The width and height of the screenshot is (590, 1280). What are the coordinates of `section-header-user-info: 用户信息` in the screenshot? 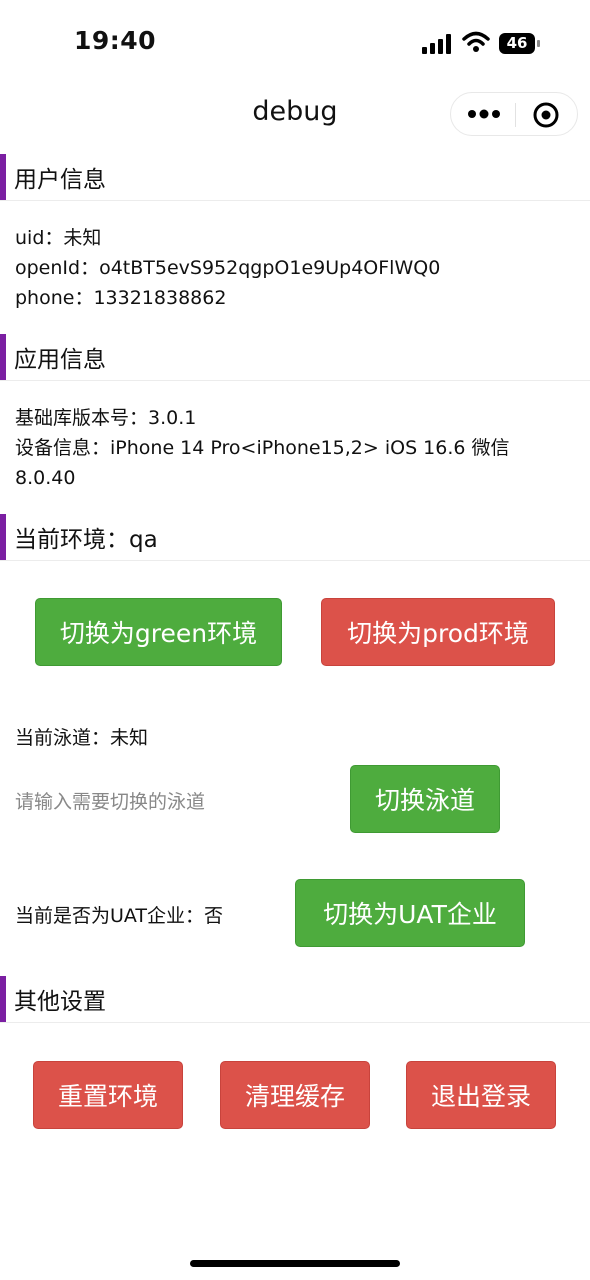 It's located at (295, 177).